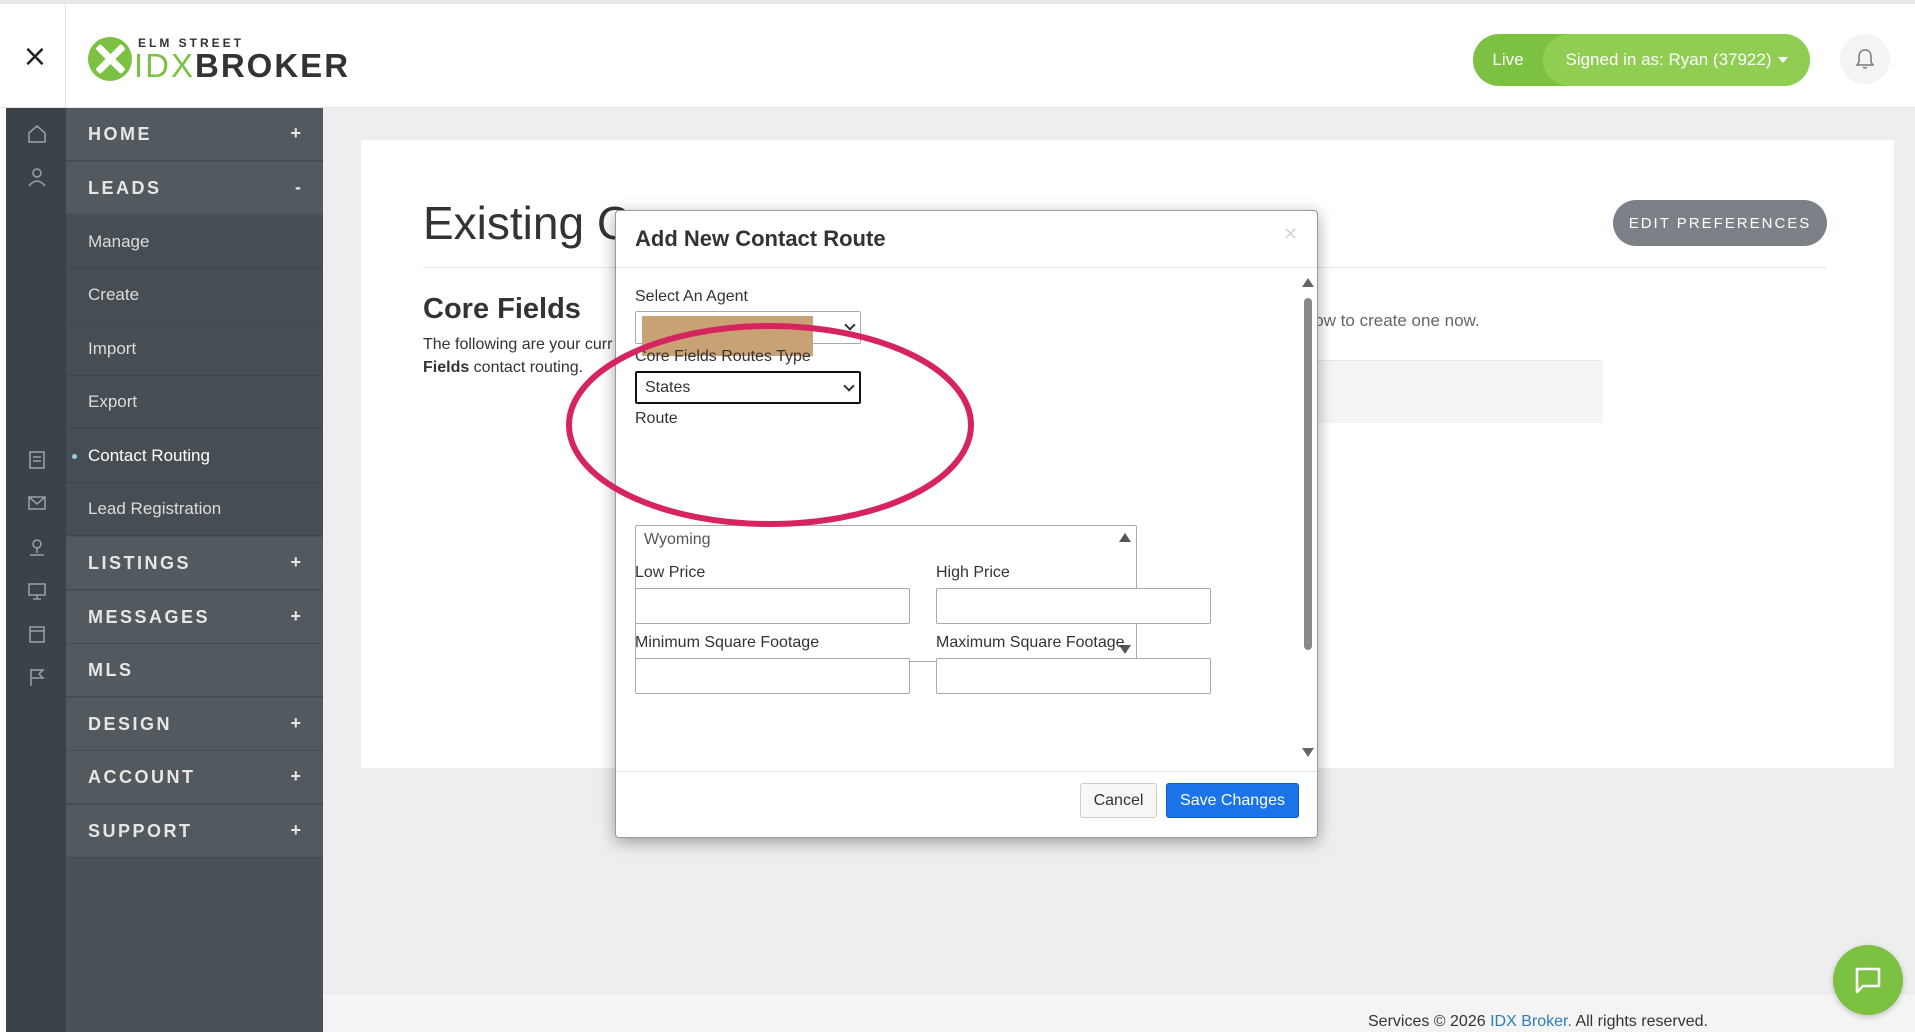  I want to click on core-fields-description: The following are your curr, so click(518, 344).